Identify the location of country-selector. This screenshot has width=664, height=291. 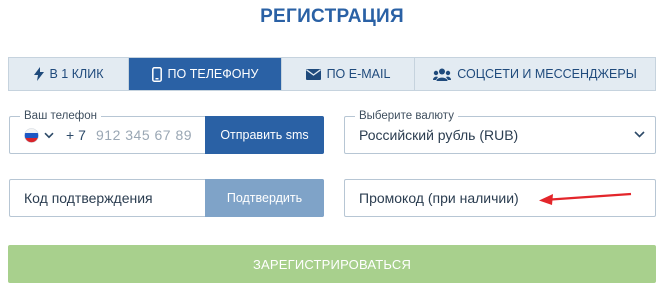
(39, 135).